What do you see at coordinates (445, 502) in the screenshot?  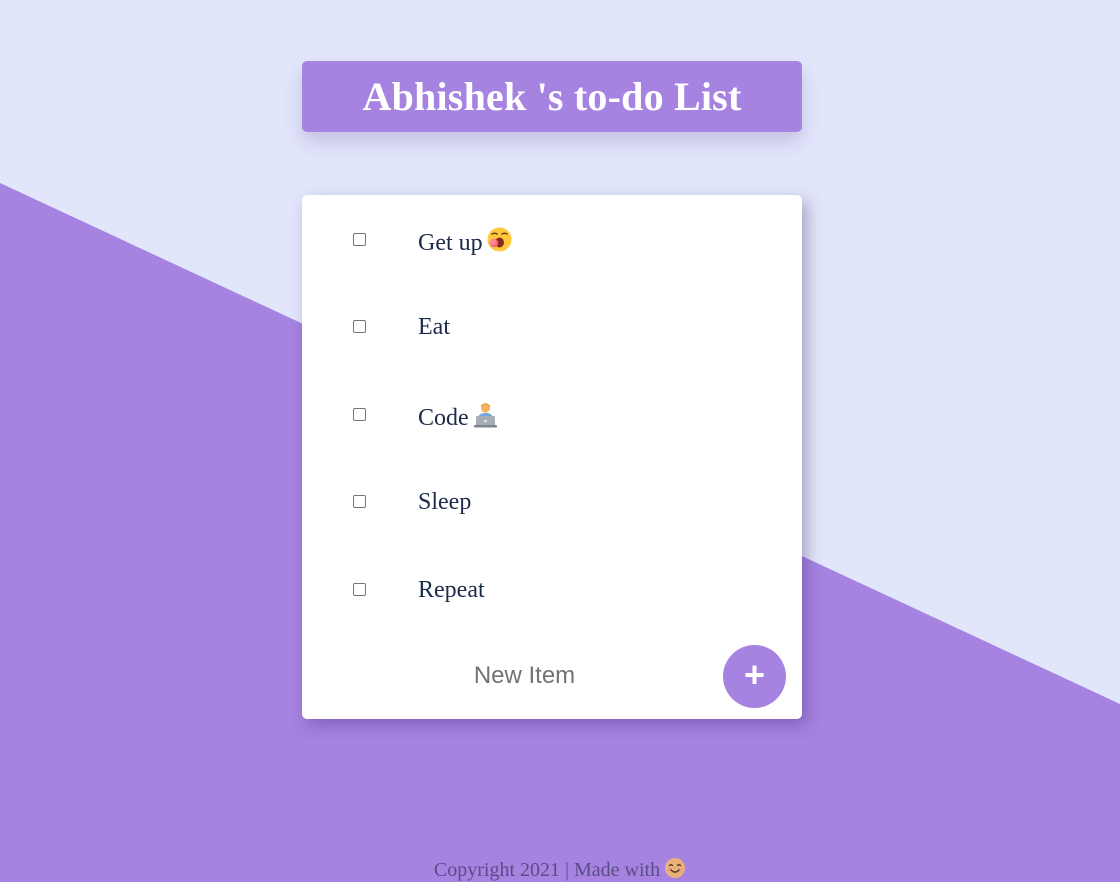 I see `todo-item-label: Sleep` at bounding box center [445, 502].